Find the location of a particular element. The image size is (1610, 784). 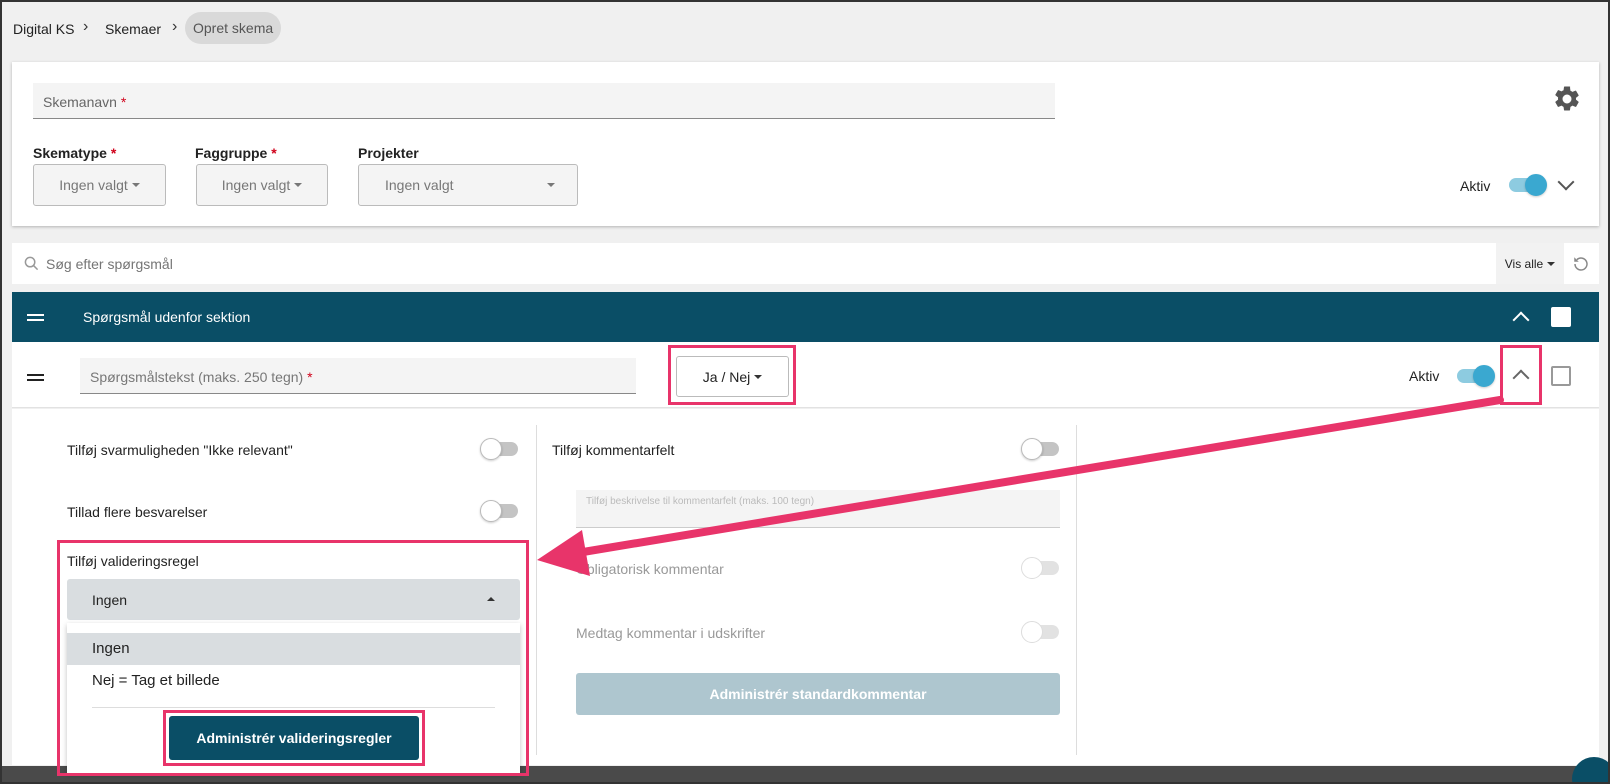

manage-standard-comment-button: Administrér standardkommentar is located at coordinates (818, 694).